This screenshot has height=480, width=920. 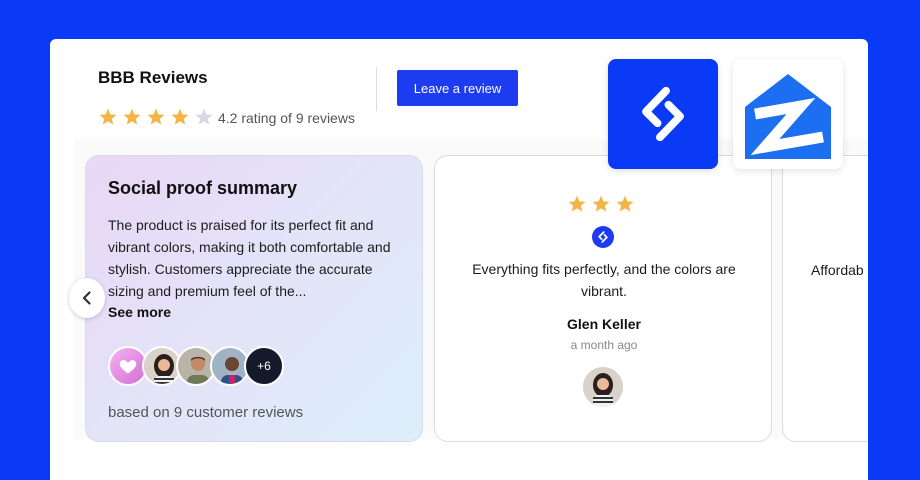 I want to click on zillow-icon, so click(x=788, y=116).